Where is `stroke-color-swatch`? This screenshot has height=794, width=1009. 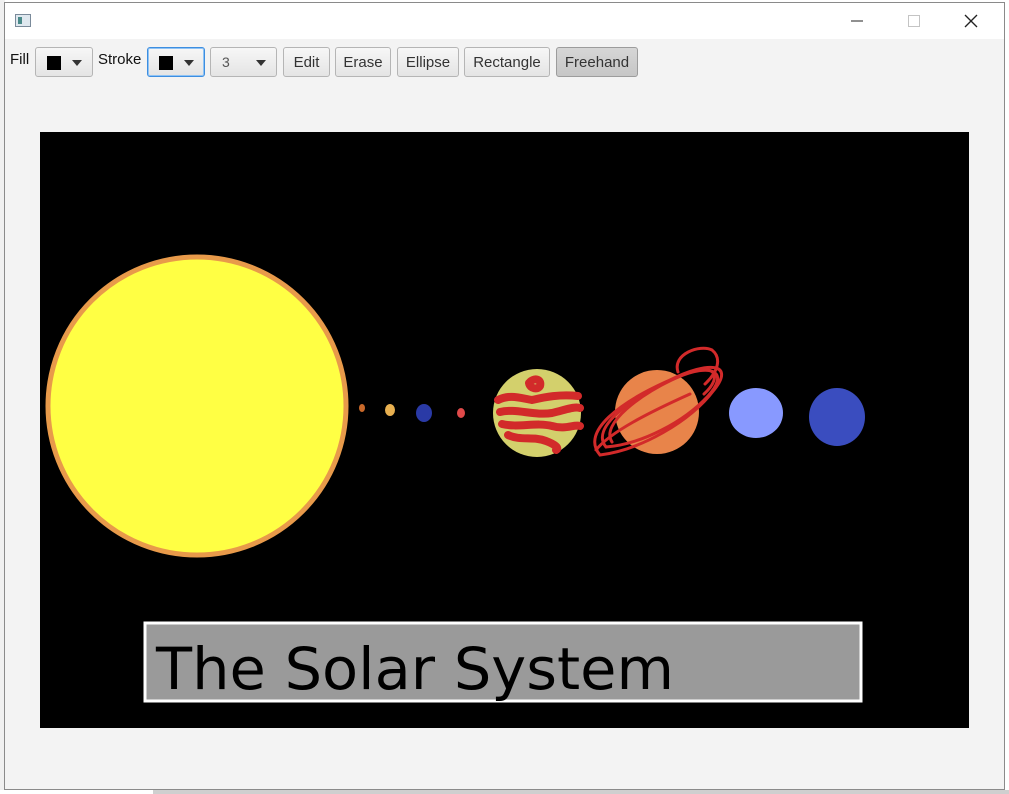
stroke-color-swatch is located at coordinates (166, 63).